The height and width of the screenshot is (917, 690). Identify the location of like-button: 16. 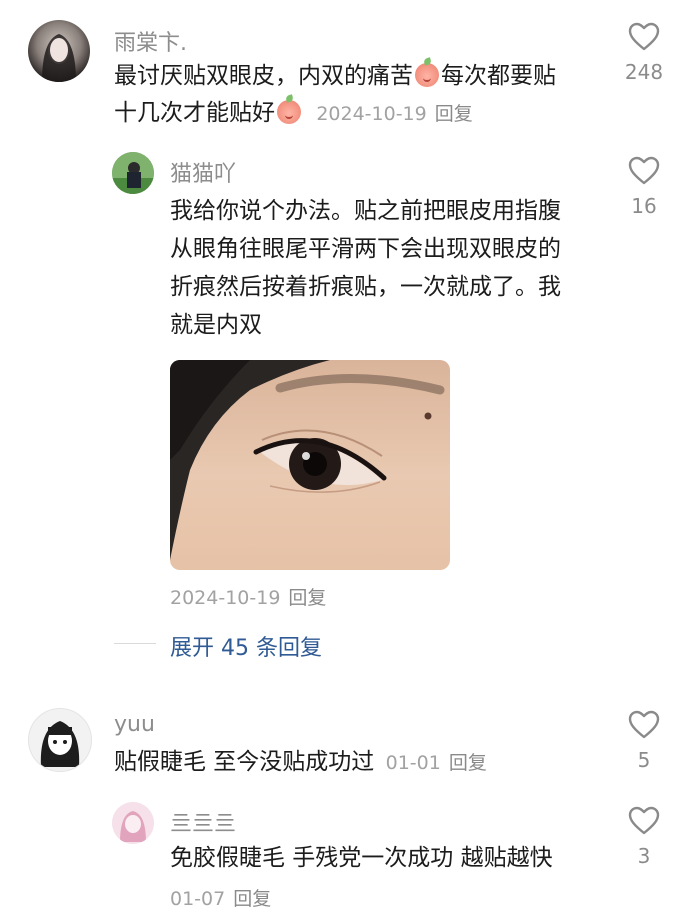
(644, 187).